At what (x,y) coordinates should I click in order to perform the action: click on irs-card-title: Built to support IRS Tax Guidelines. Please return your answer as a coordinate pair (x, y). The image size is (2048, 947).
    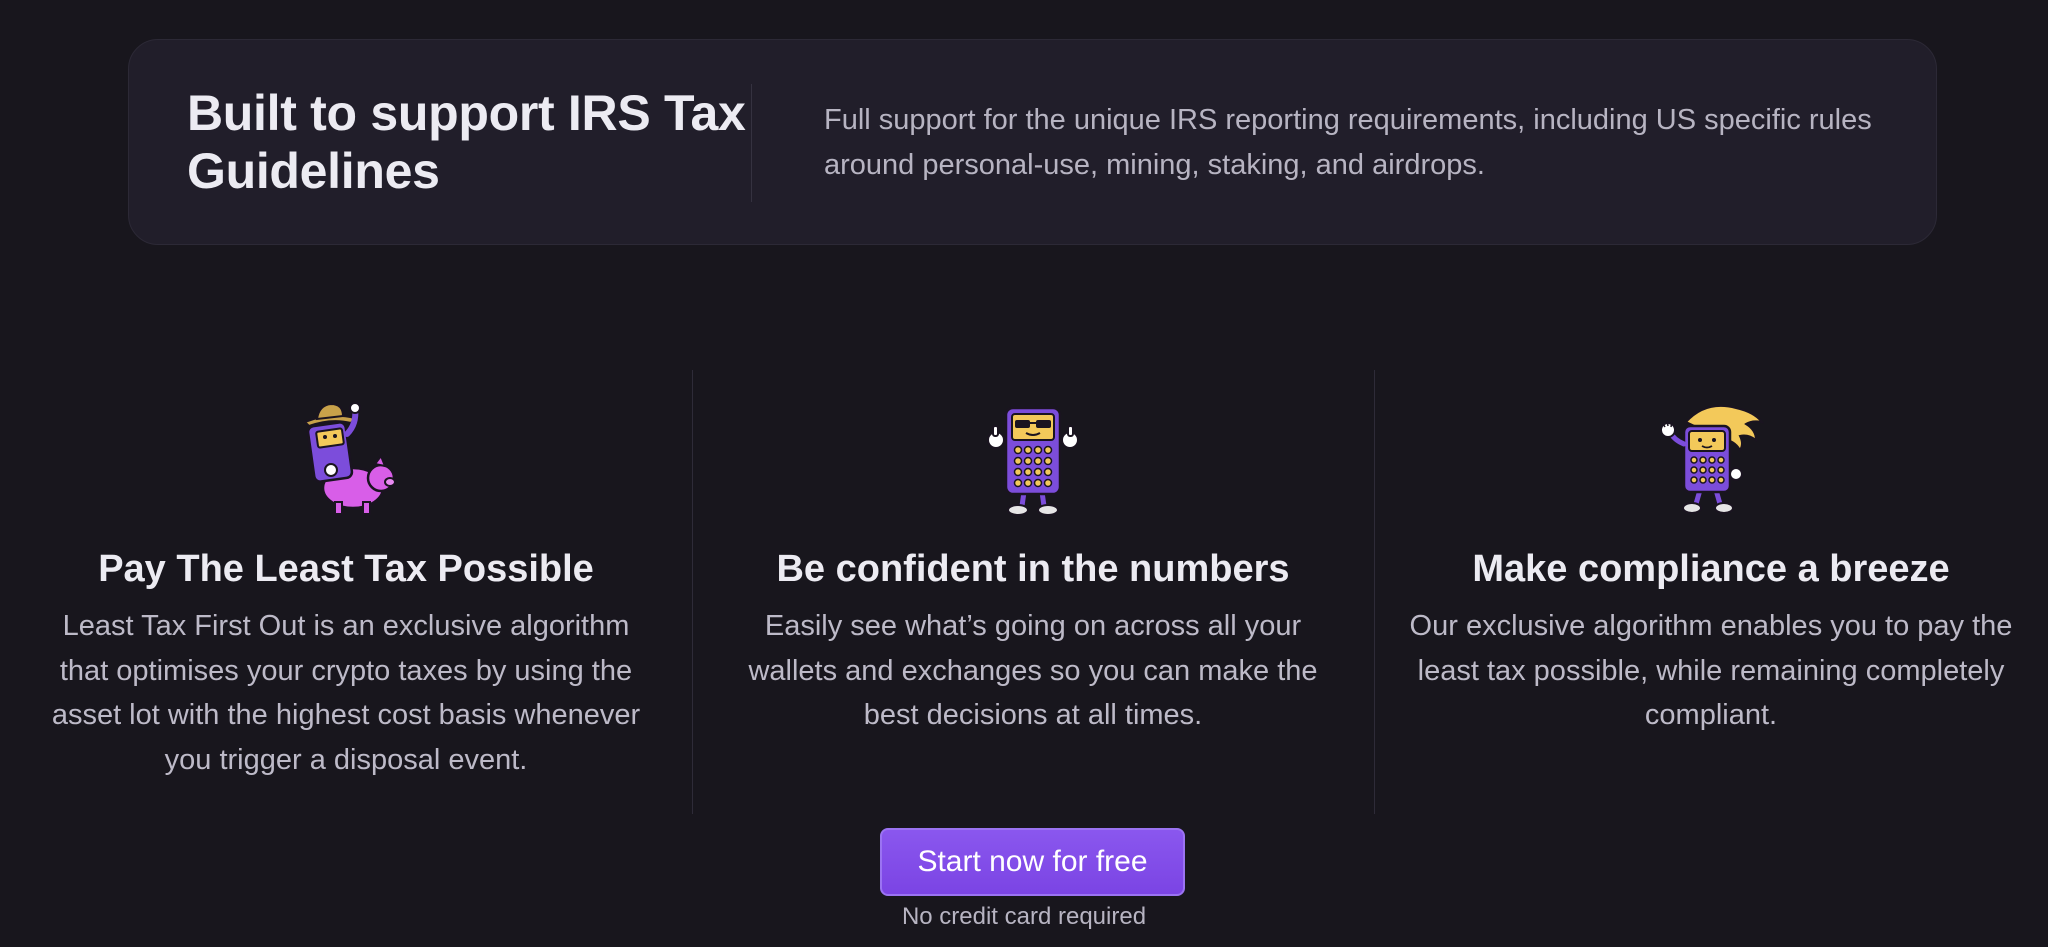
    Looking at the image, I should click on (466, 142).